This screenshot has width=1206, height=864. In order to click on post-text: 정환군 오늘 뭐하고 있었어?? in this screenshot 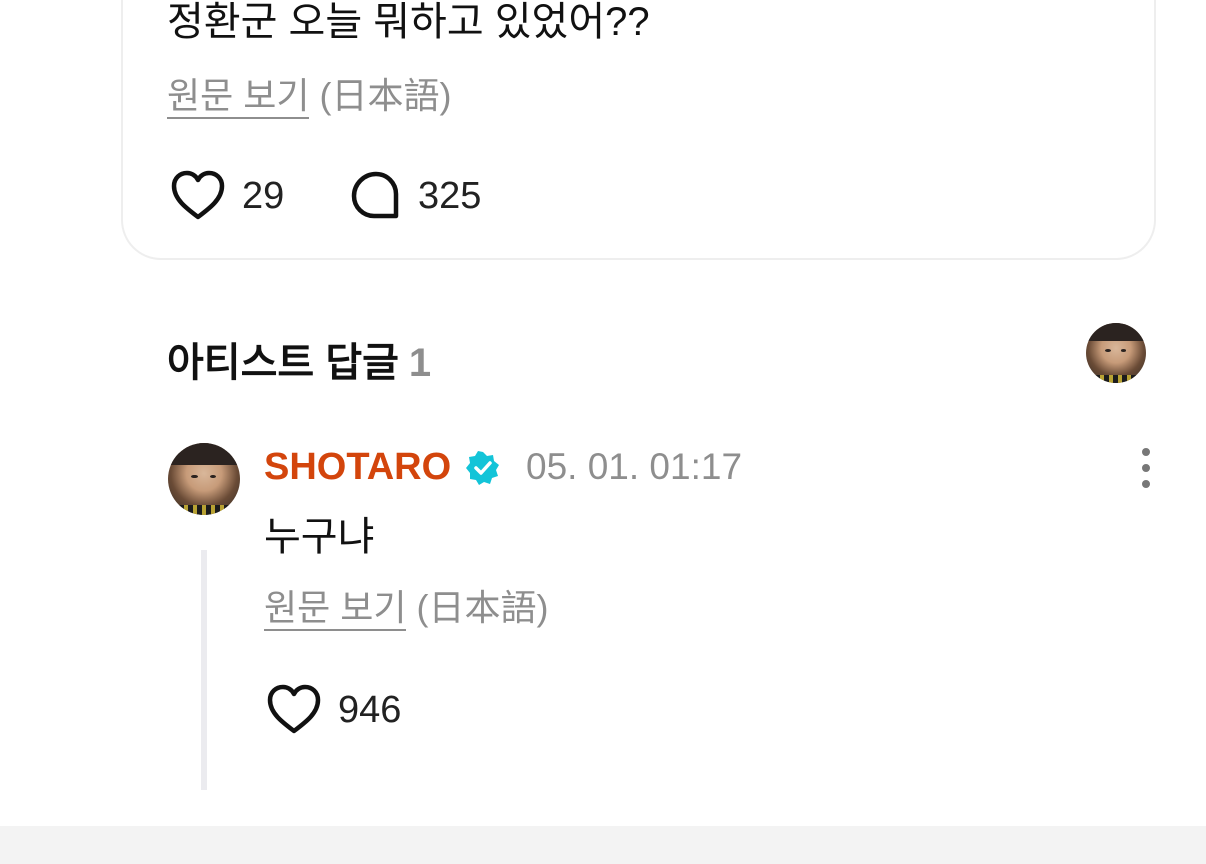, I will do `click(408, 22)`.